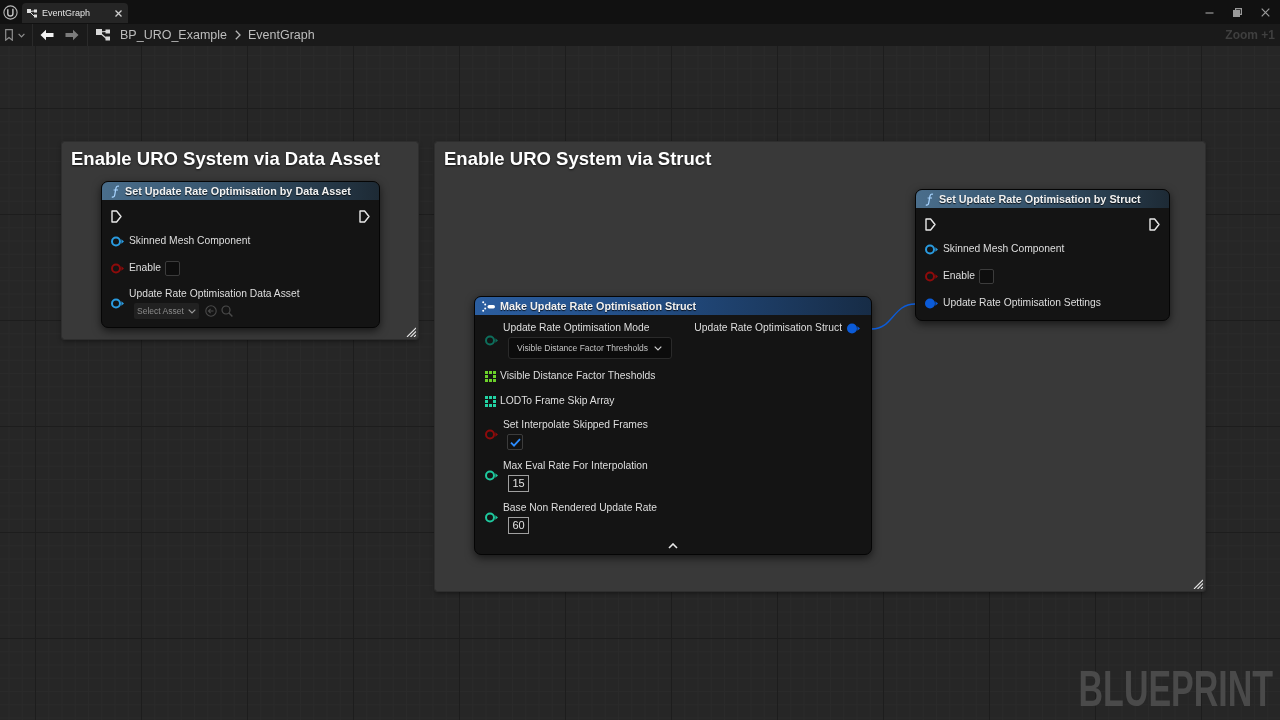  Describe the element at coordinates (10, 12) in the screenshot. I see `logo-icon` at that location.